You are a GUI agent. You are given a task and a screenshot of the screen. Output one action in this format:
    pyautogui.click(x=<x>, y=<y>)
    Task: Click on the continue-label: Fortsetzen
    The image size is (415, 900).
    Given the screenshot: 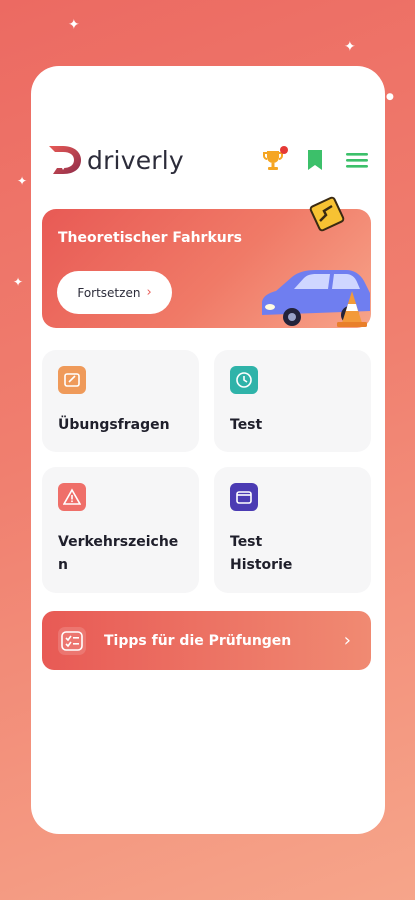 What is the action you would take?
    pyautogui.click(x=109, y=292)
    